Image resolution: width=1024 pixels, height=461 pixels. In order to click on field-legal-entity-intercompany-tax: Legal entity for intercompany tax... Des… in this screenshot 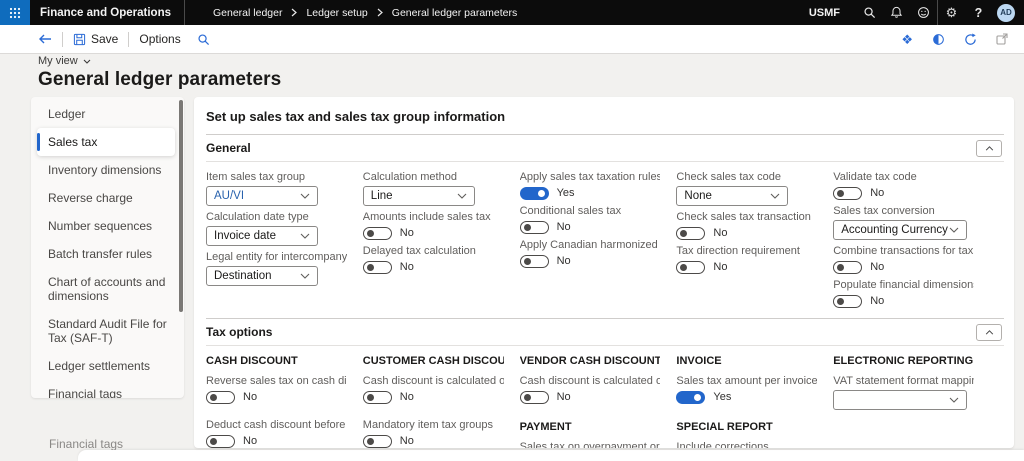, I will do `click(276, 268)`.